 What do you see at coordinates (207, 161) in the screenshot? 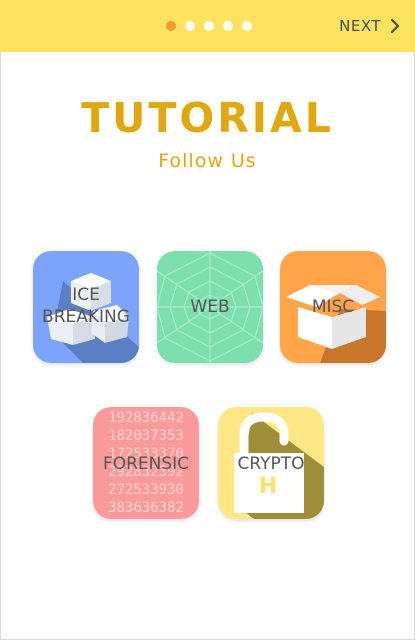
I see `page-subtitle: Follow Us` at bounding box center [207, 161].